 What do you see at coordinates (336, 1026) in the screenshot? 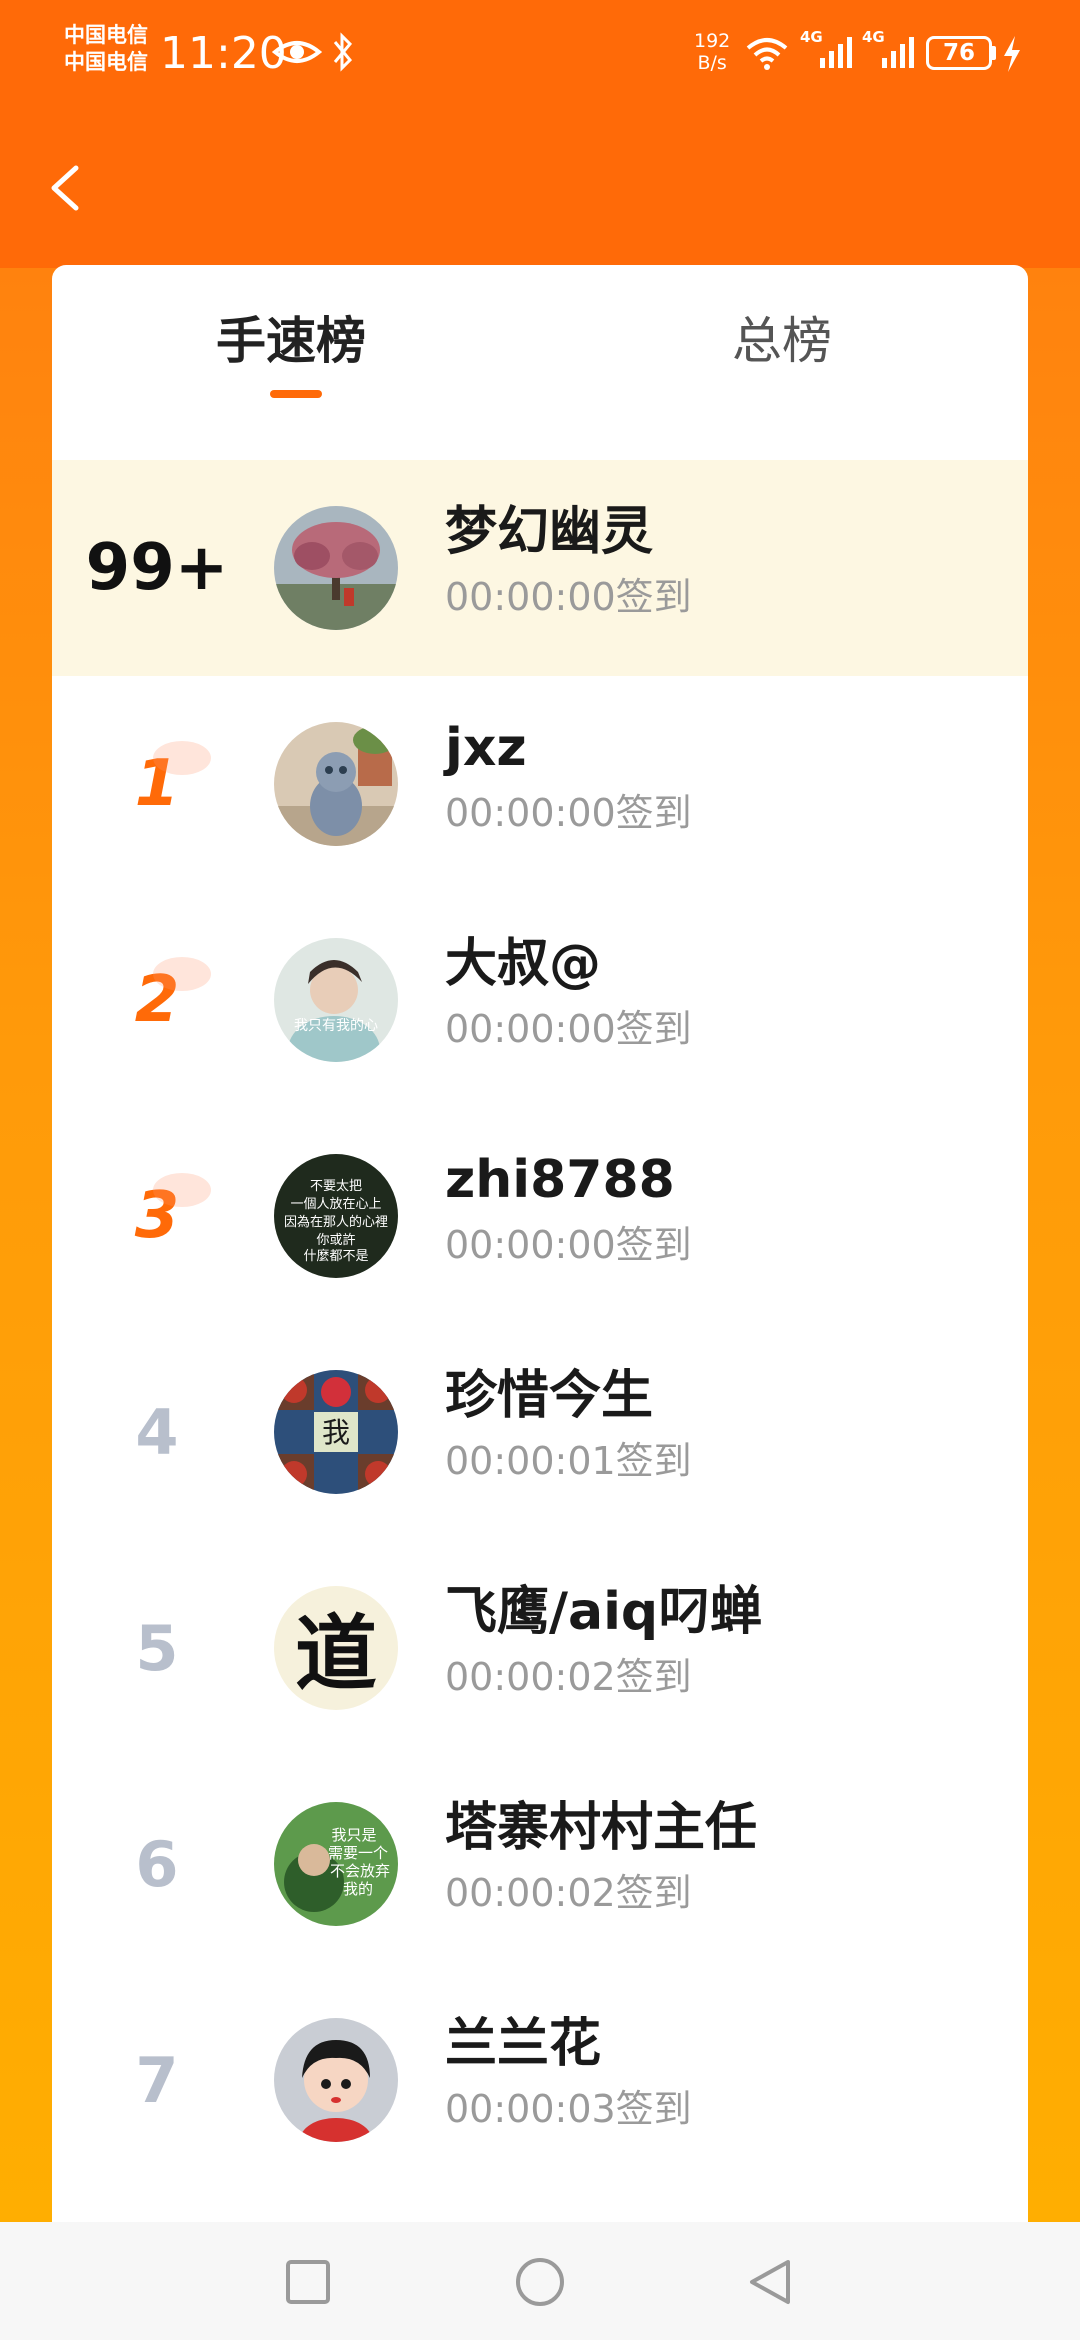
I see `avatar-caption: 我只有我的心` at bounding box center [336, 1026].